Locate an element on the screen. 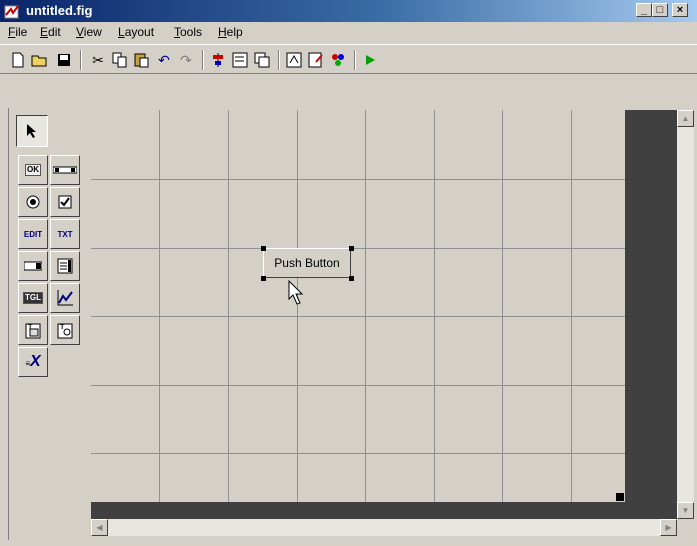 The height and width of the screenshot is (546, 697). menu-help-mnemonic: H is located at coordinates (222, 32).